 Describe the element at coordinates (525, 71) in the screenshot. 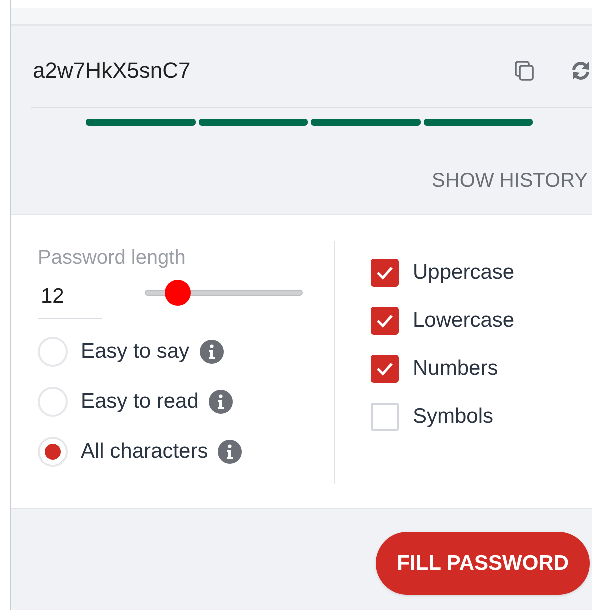

I see `copy-icon` at that location.